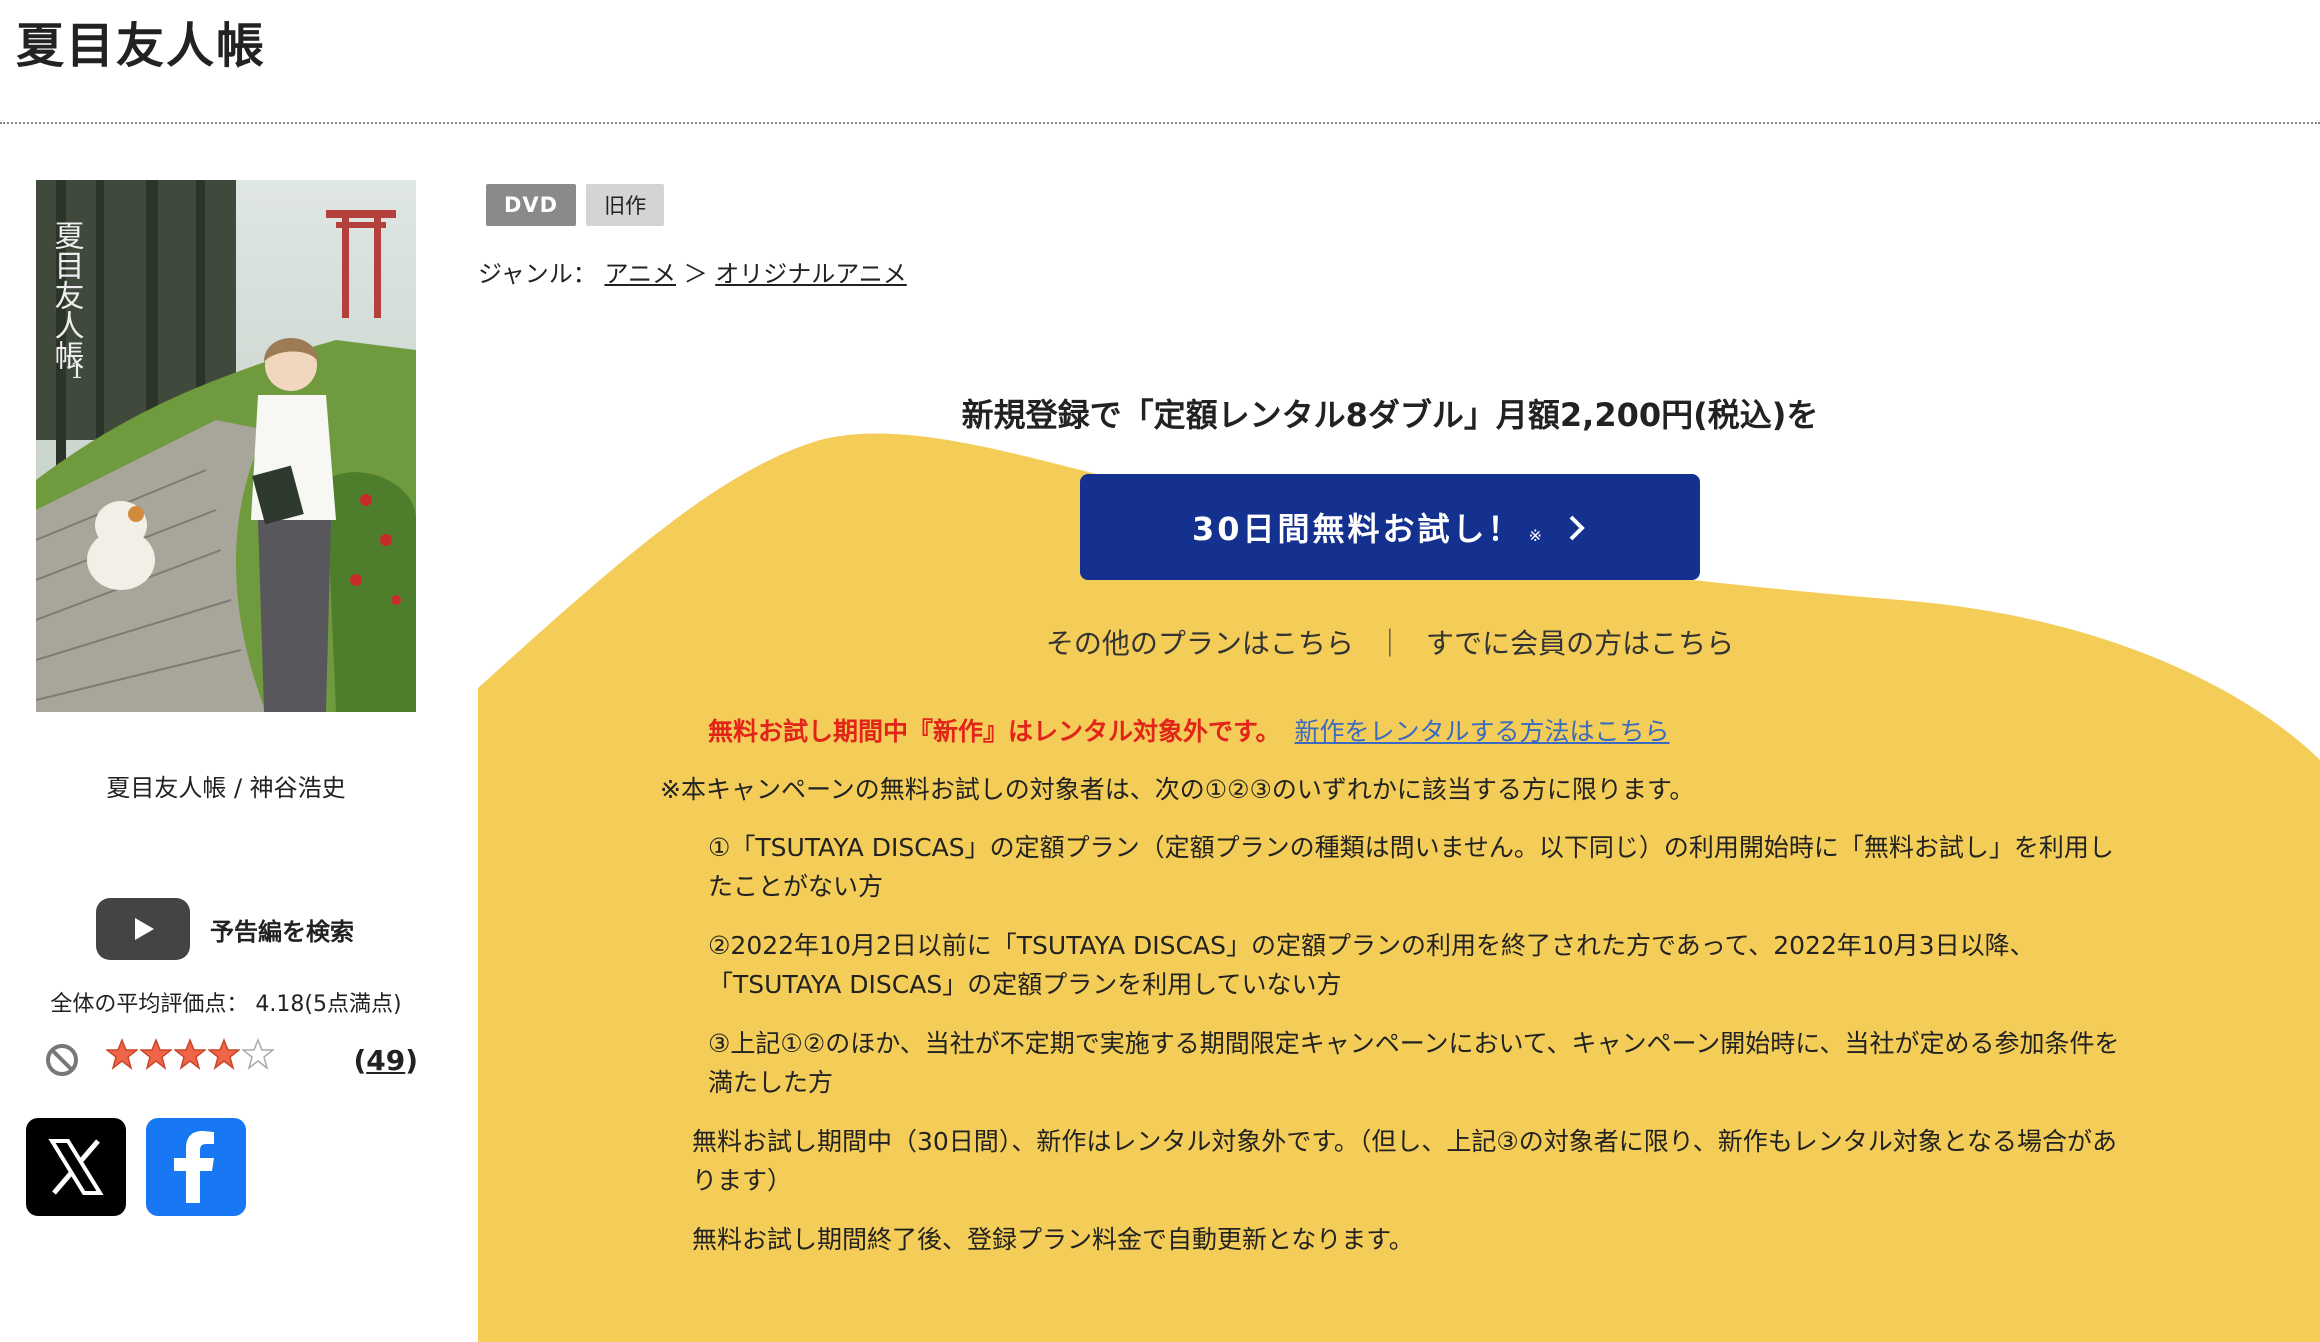 The width and height of the screenshot is (2320, 1342). I want to click on review-count-link: 49, so click(385, 1060).